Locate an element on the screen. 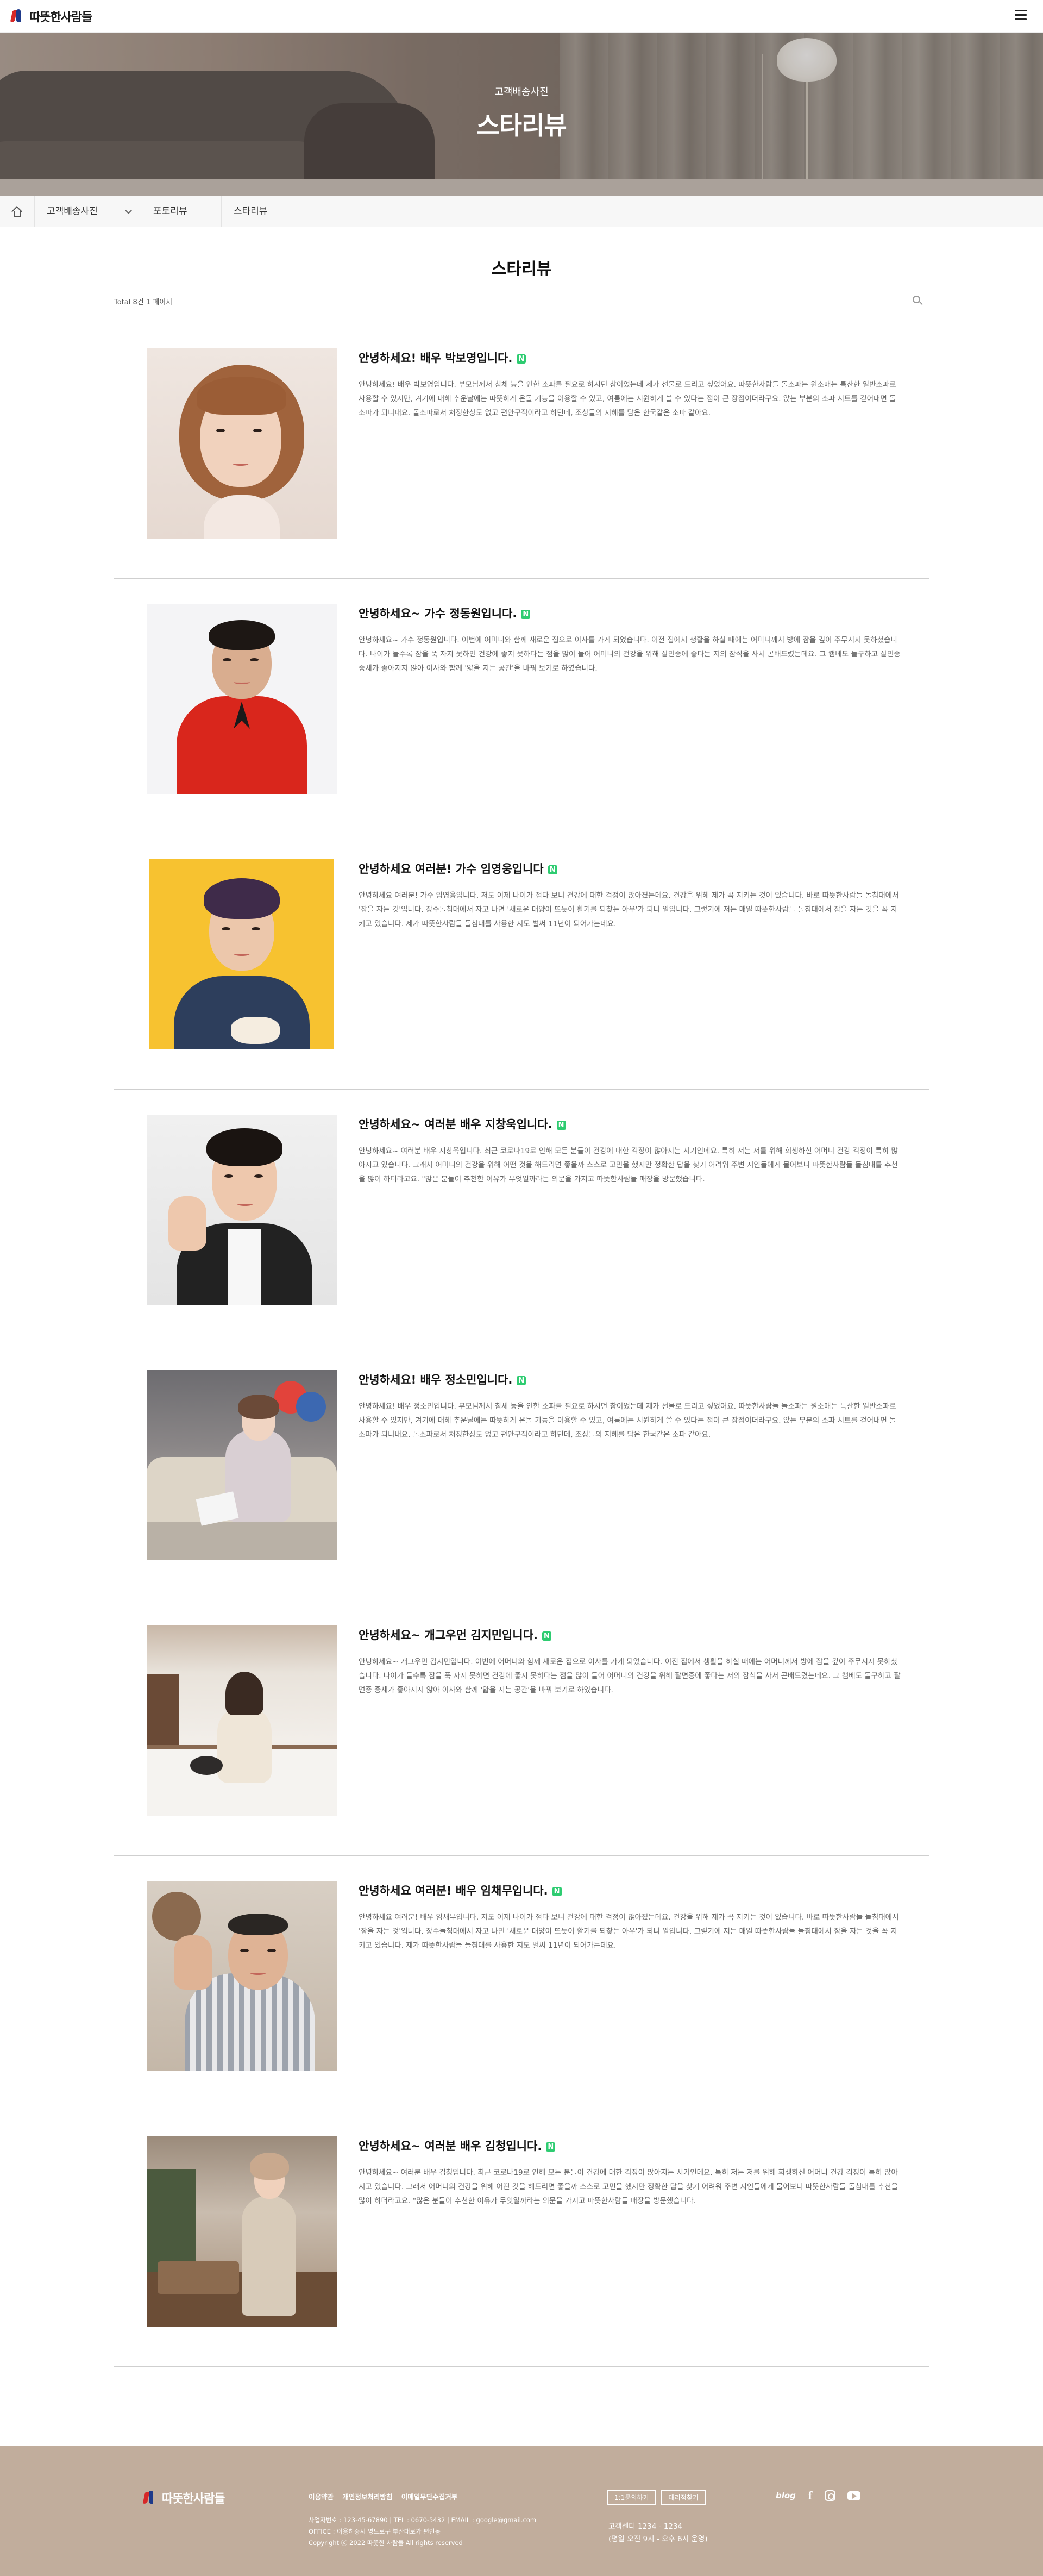 Image resolution: width=1043 pixels, height=2576 pixels. footer-links: 이용약관 개인정보처리방침 이메일무단수집거부 is located at coordinates (386, 2496).